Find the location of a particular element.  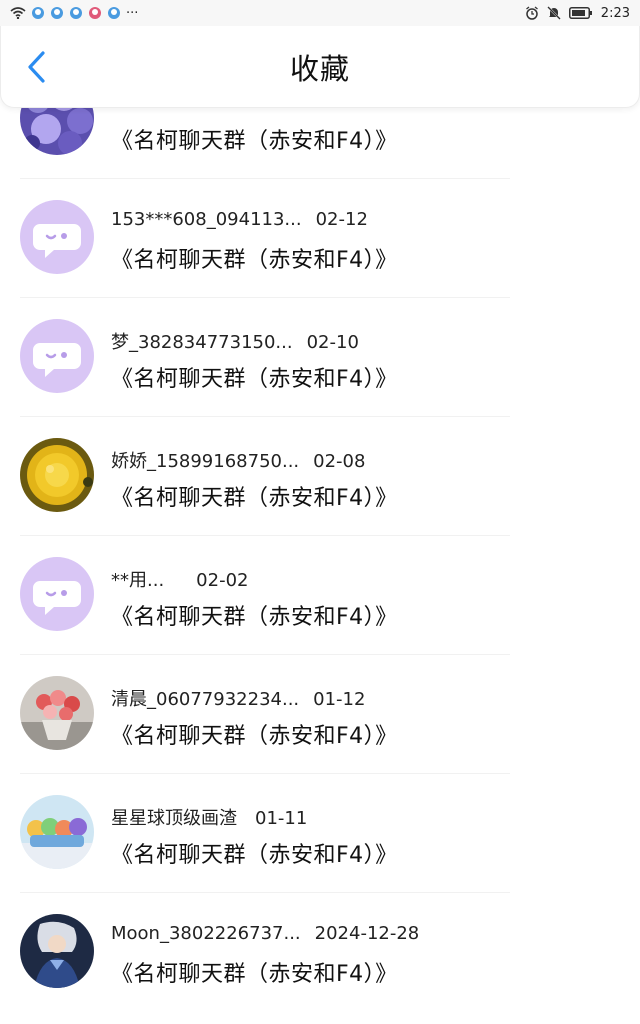

item-meta: 153***608_094113... 02-12 is located at coordinates (239, 219).